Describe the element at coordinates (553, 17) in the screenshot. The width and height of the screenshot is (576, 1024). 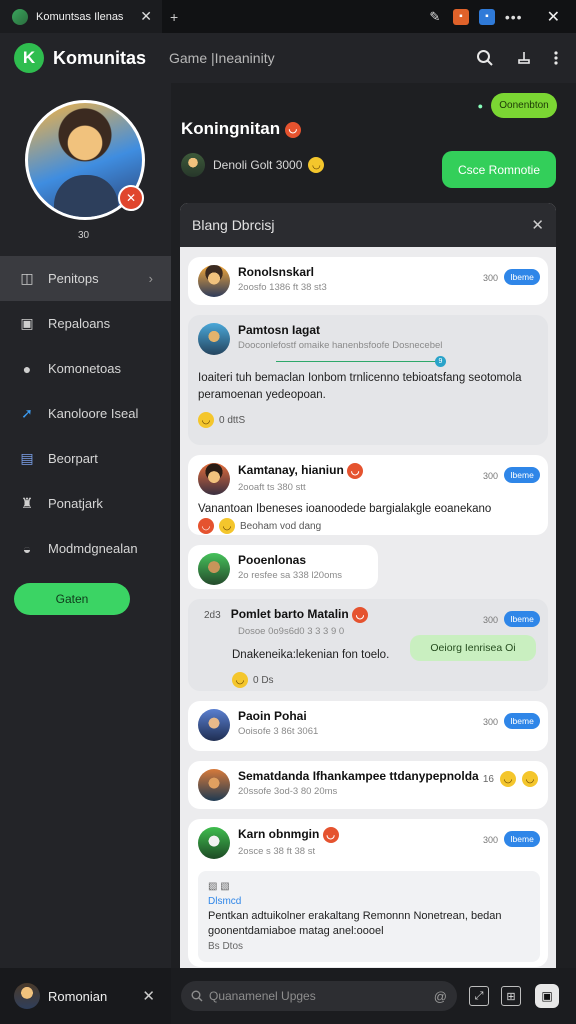
I see `window-close-icon: ✕` at that location.